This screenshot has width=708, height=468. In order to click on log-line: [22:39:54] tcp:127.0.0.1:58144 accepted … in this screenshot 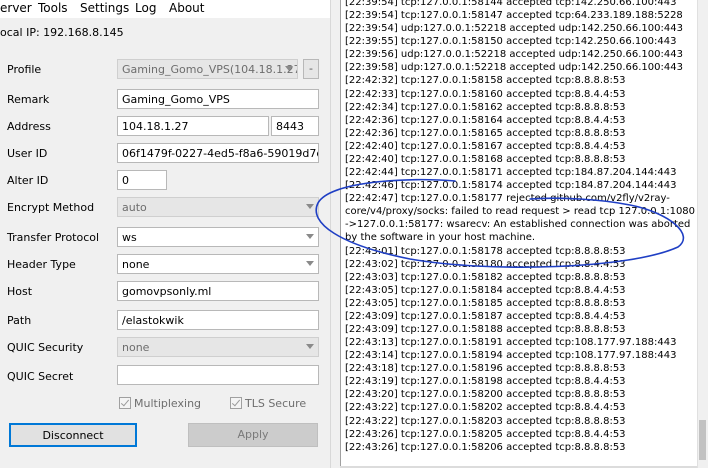, I will do `click(511, 4)`.